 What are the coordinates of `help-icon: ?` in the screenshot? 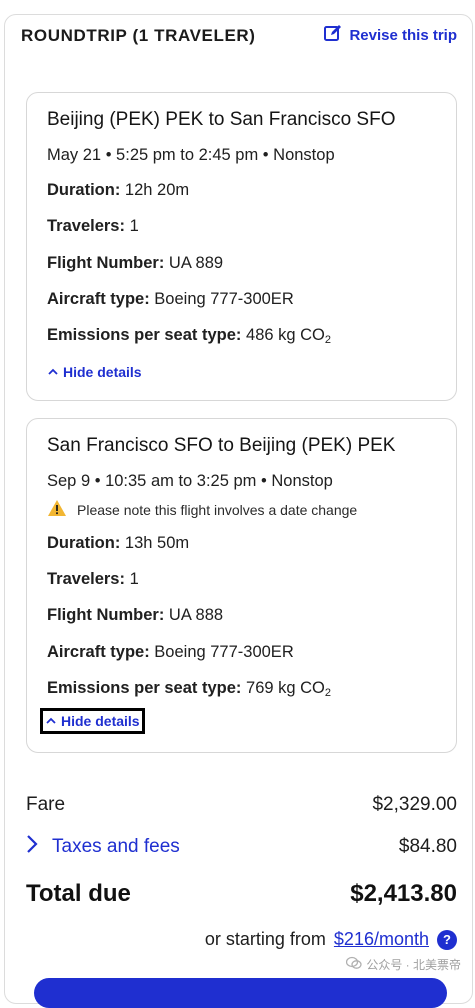 It's located at (447, 939).